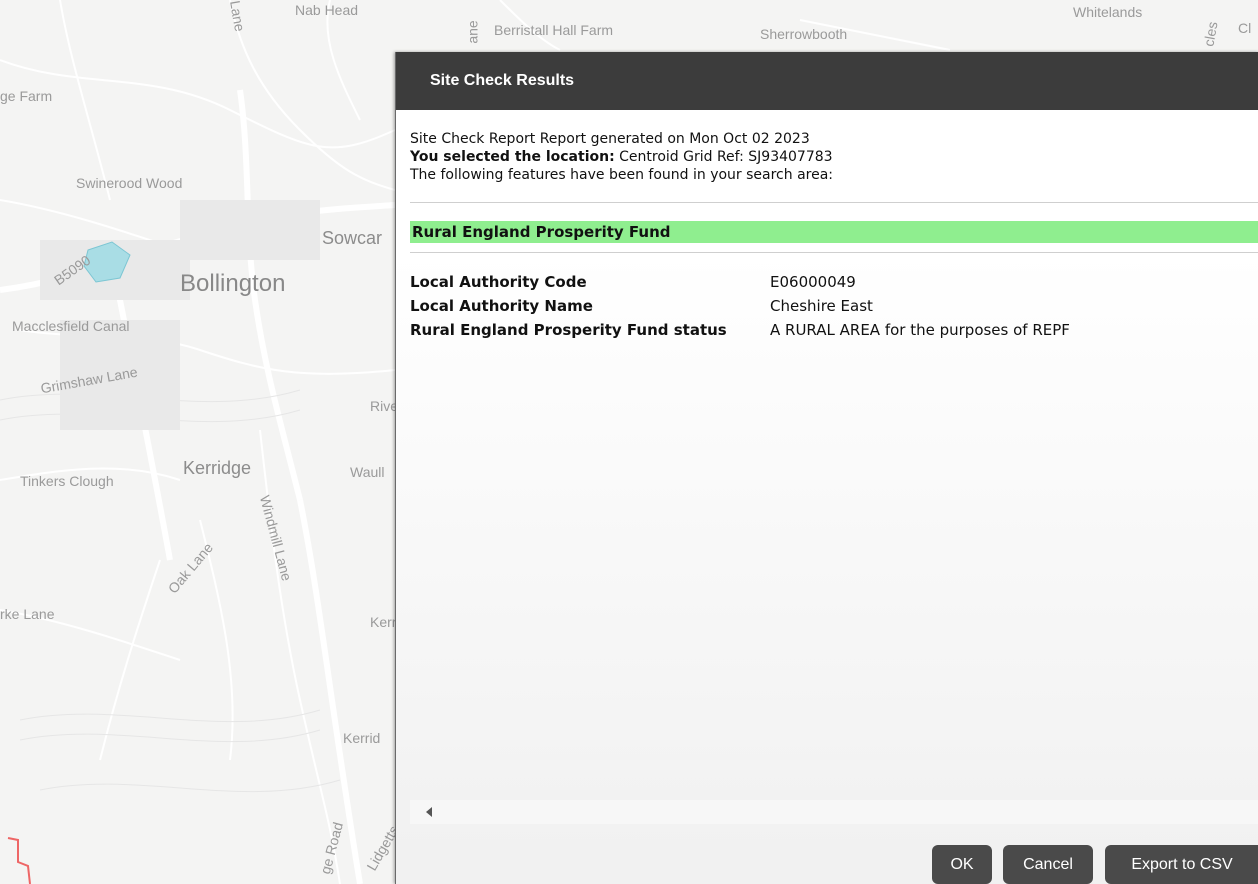  What do you see at coordinates (501, 306) in the screenshot?
I see `attribute-key: Local Authority Name` at bounding box center [501, 306].